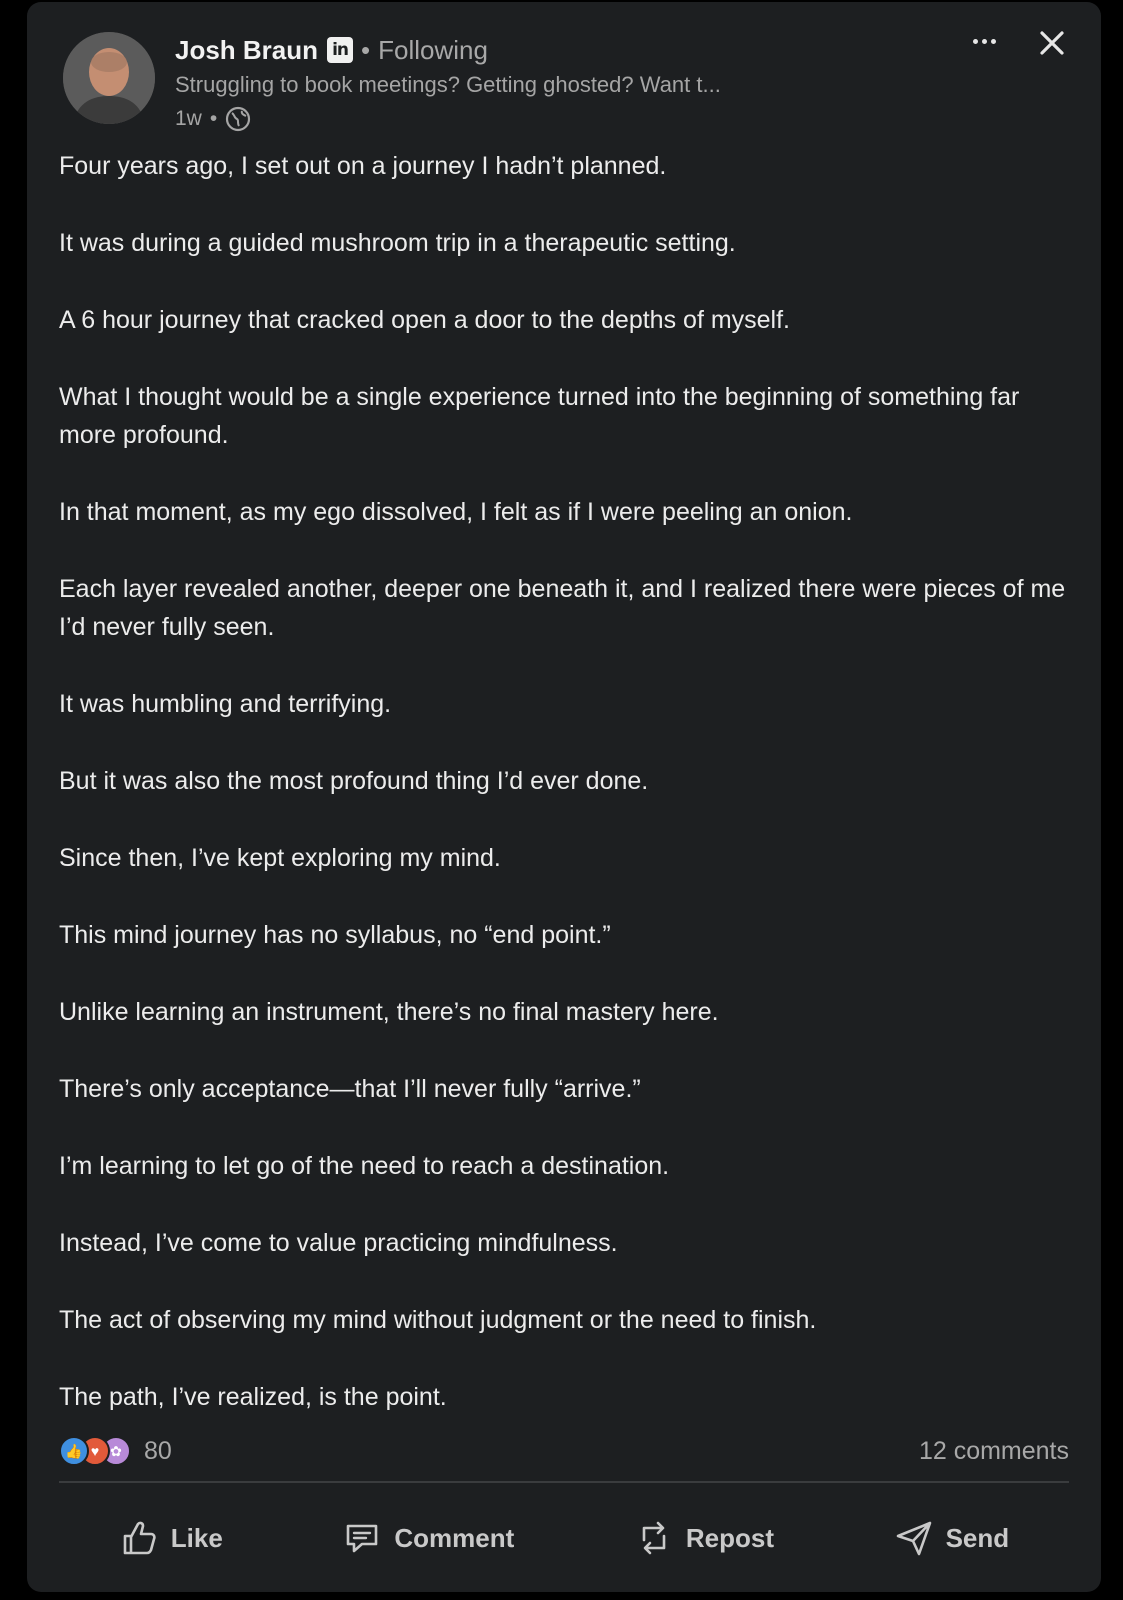 The image size is (1123, 1600). I want to click on thumbs-up-icon, so click(139, 1538).